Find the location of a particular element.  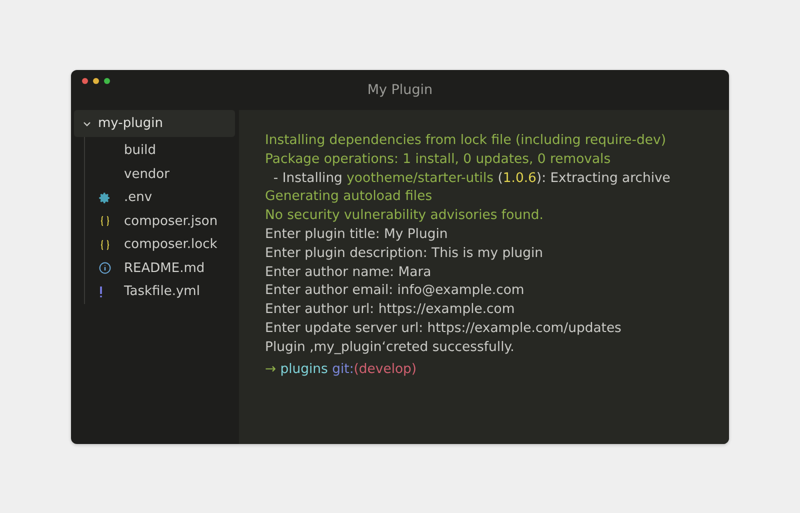

terminal-line: Generating autoload files is located at coordinates (349, 197).